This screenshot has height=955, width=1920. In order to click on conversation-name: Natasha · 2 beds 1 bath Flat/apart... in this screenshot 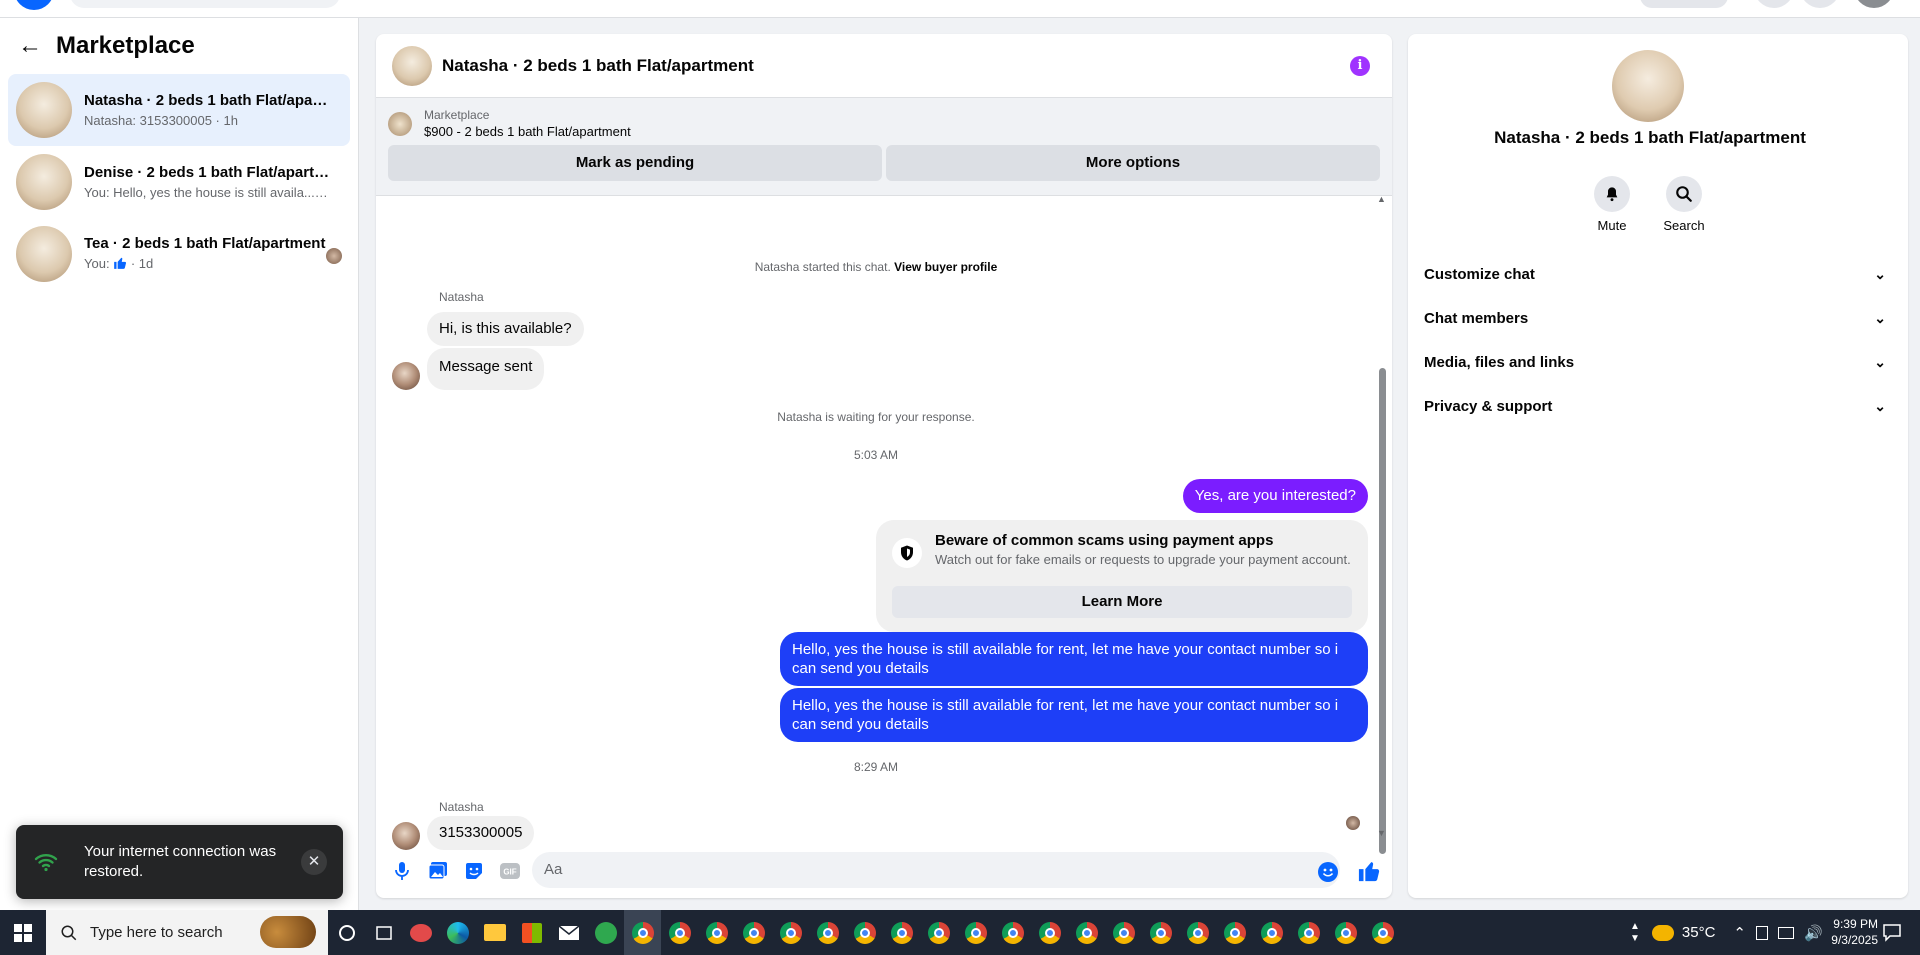, I will do `click(207, 100)`.